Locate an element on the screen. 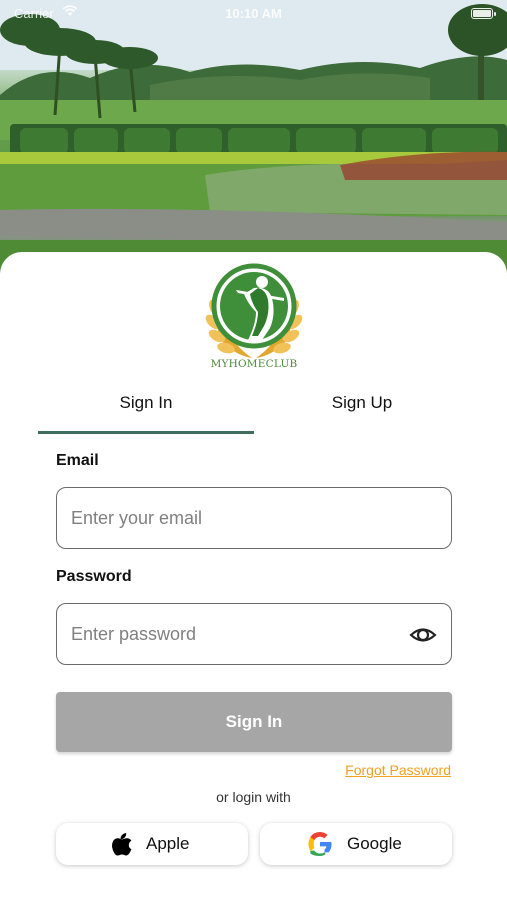  google-login-button: Google is located at coordinates (356, 844).